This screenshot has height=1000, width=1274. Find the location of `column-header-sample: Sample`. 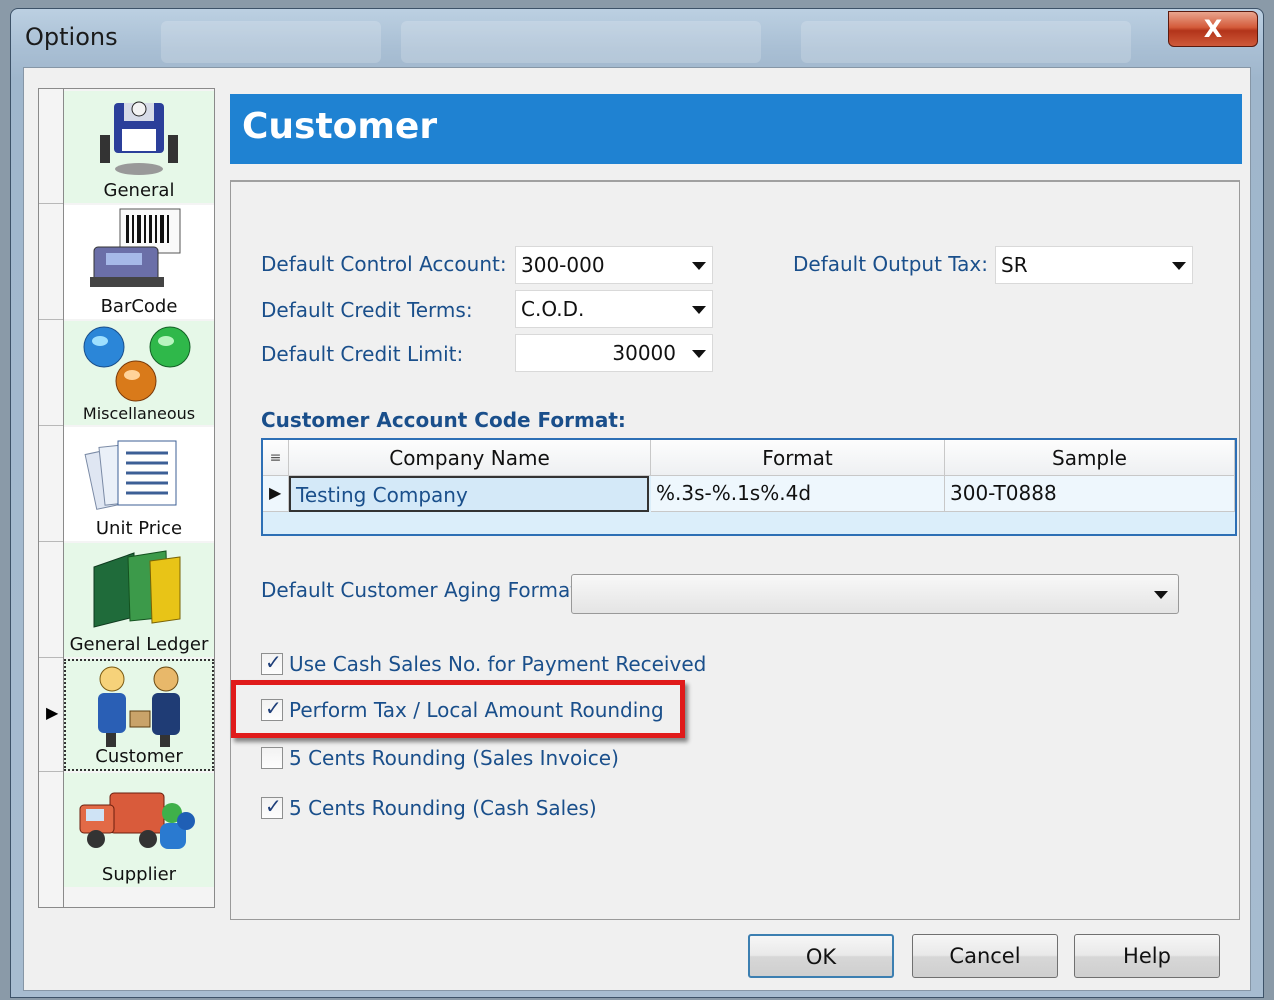

column-header-sample: Sample is located at coordinates (1090, 458).